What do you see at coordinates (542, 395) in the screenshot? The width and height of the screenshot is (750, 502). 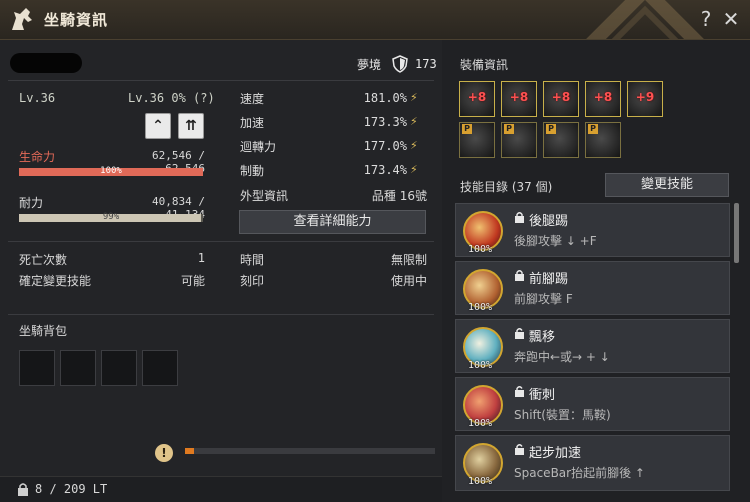 I see `skill-name: 衝刺` at bounding box center [542, 395].